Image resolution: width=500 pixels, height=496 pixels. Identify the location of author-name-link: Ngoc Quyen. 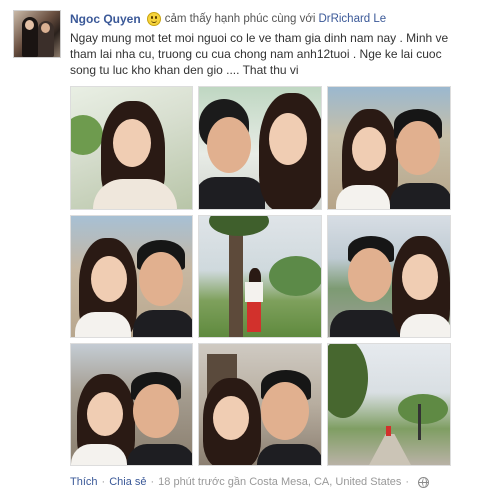
(105, 19).